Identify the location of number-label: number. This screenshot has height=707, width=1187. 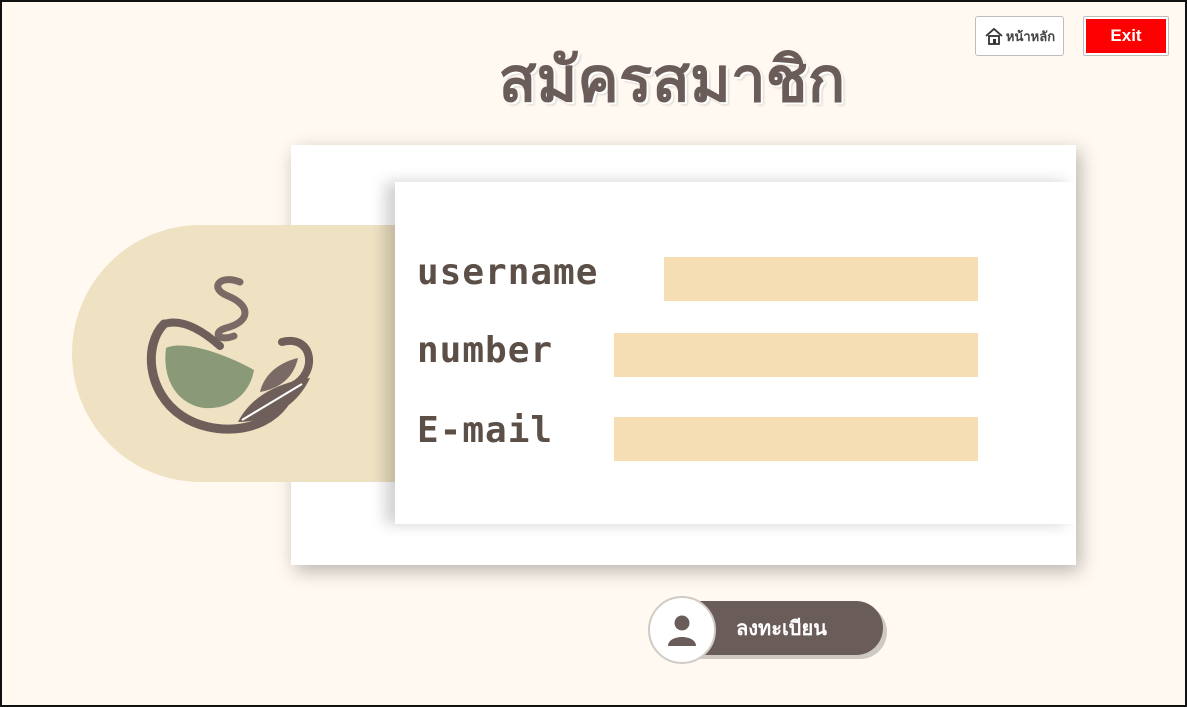
(485, 350).